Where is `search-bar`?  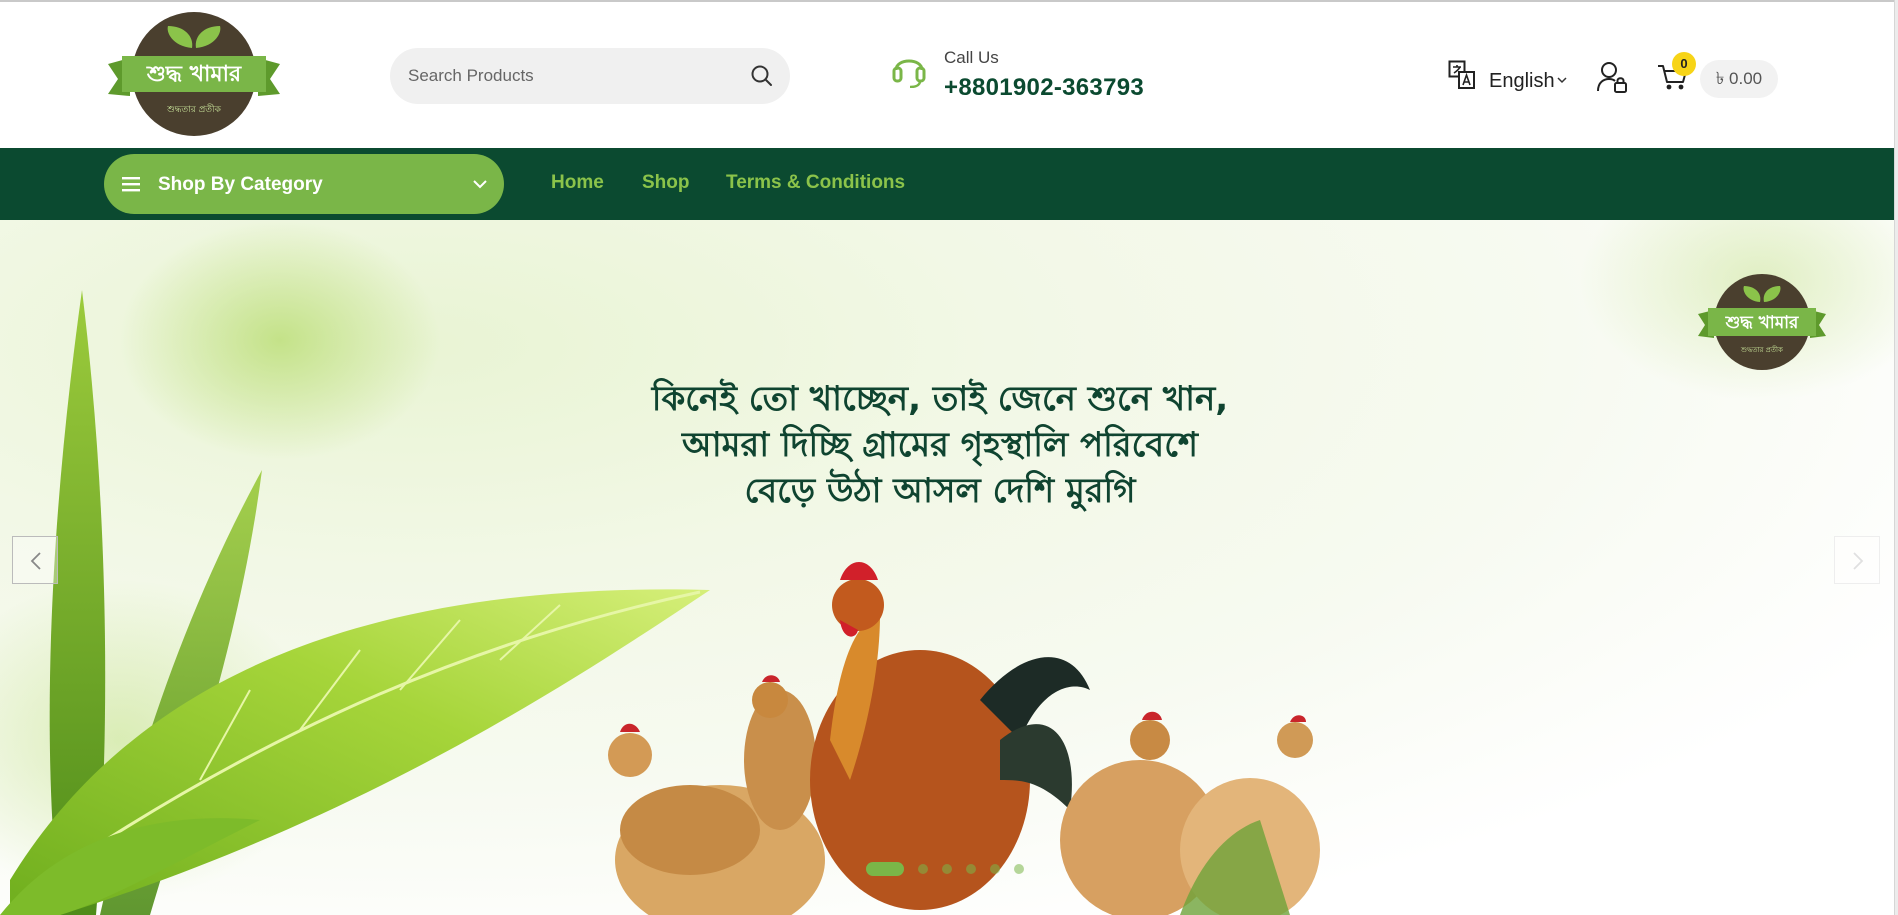 search-bar is located at coordinates (590, 76).